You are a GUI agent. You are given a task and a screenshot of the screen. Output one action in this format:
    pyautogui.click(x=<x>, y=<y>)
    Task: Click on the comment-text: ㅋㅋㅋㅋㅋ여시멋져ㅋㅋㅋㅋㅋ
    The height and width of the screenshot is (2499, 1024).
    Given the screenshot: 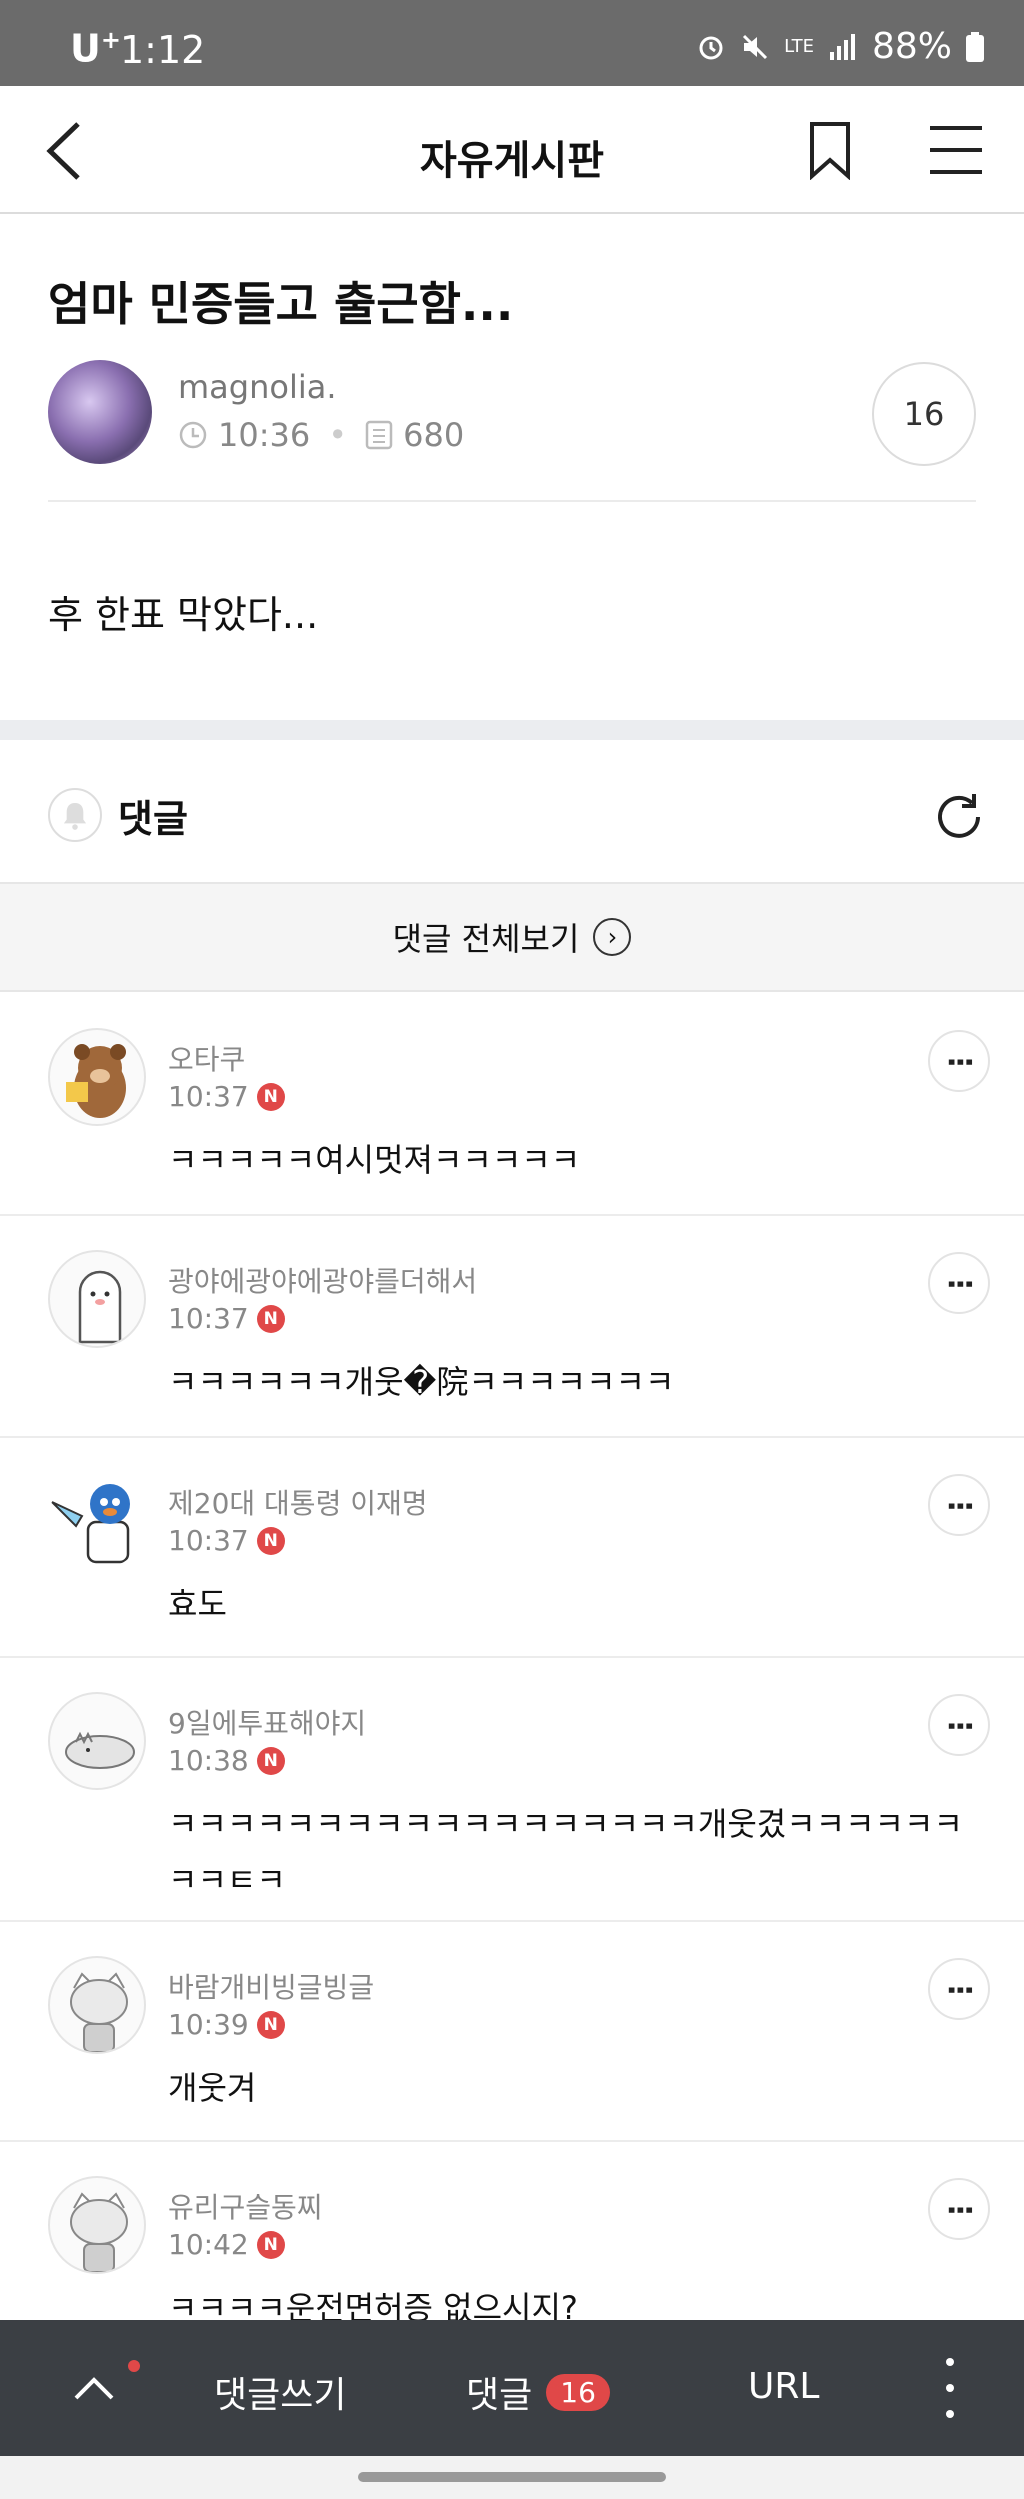 What is the action you would take?
    pyautogui.click(x=374, y=1160)
    